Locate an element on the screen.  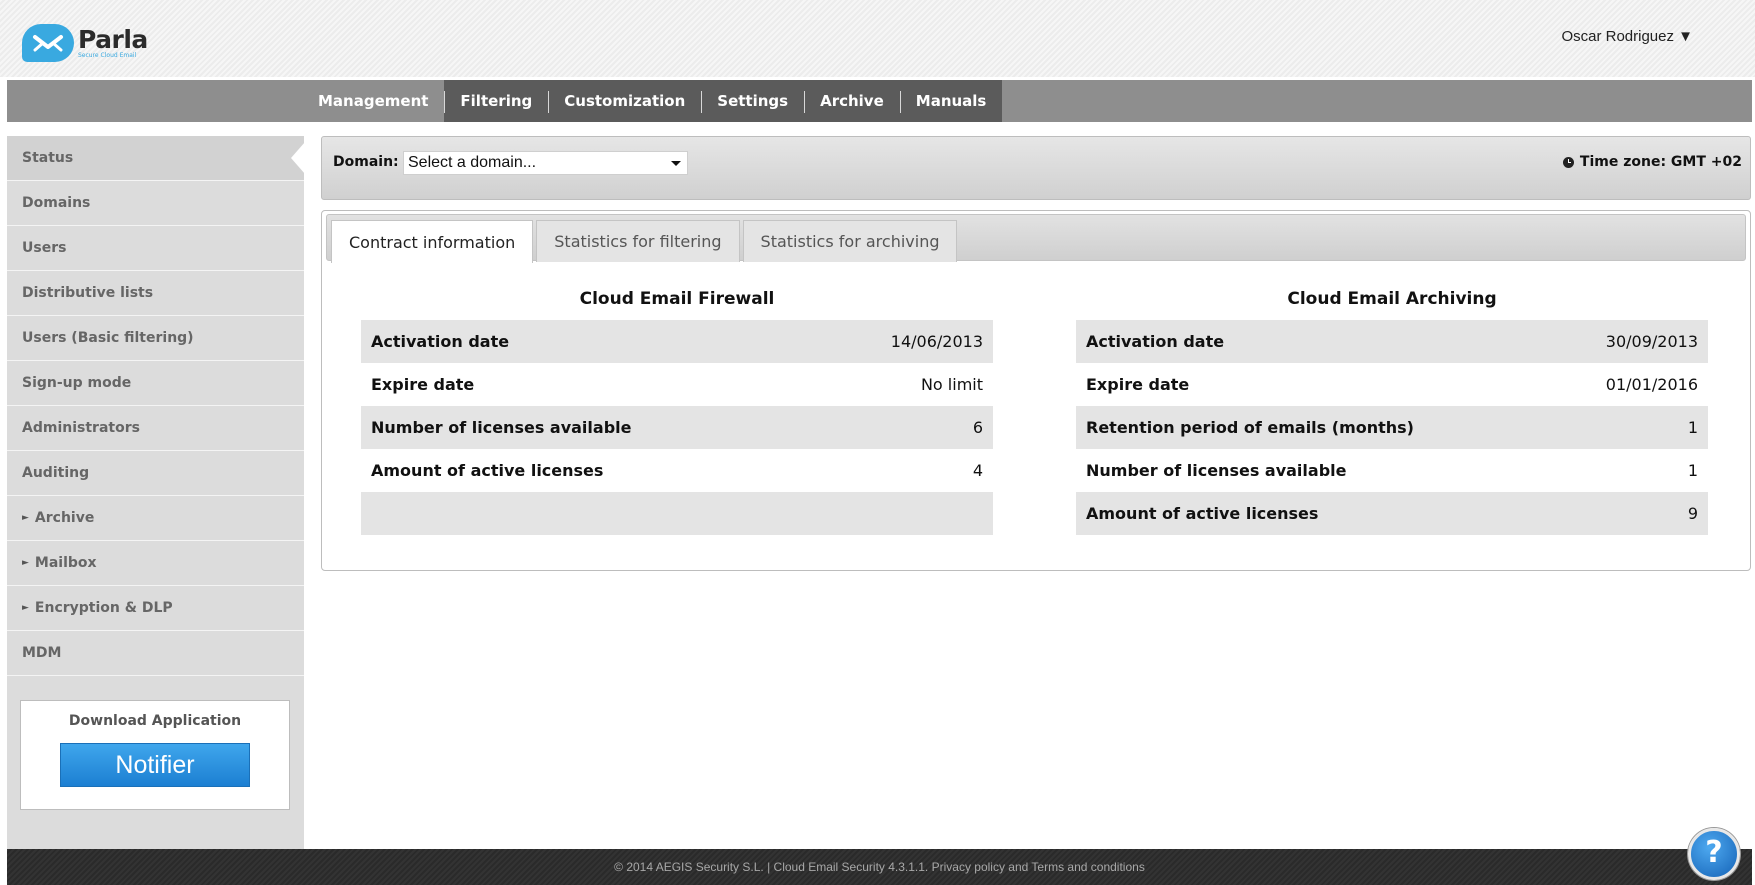
envelope-logo-icon is located at coordinates (48, 43).